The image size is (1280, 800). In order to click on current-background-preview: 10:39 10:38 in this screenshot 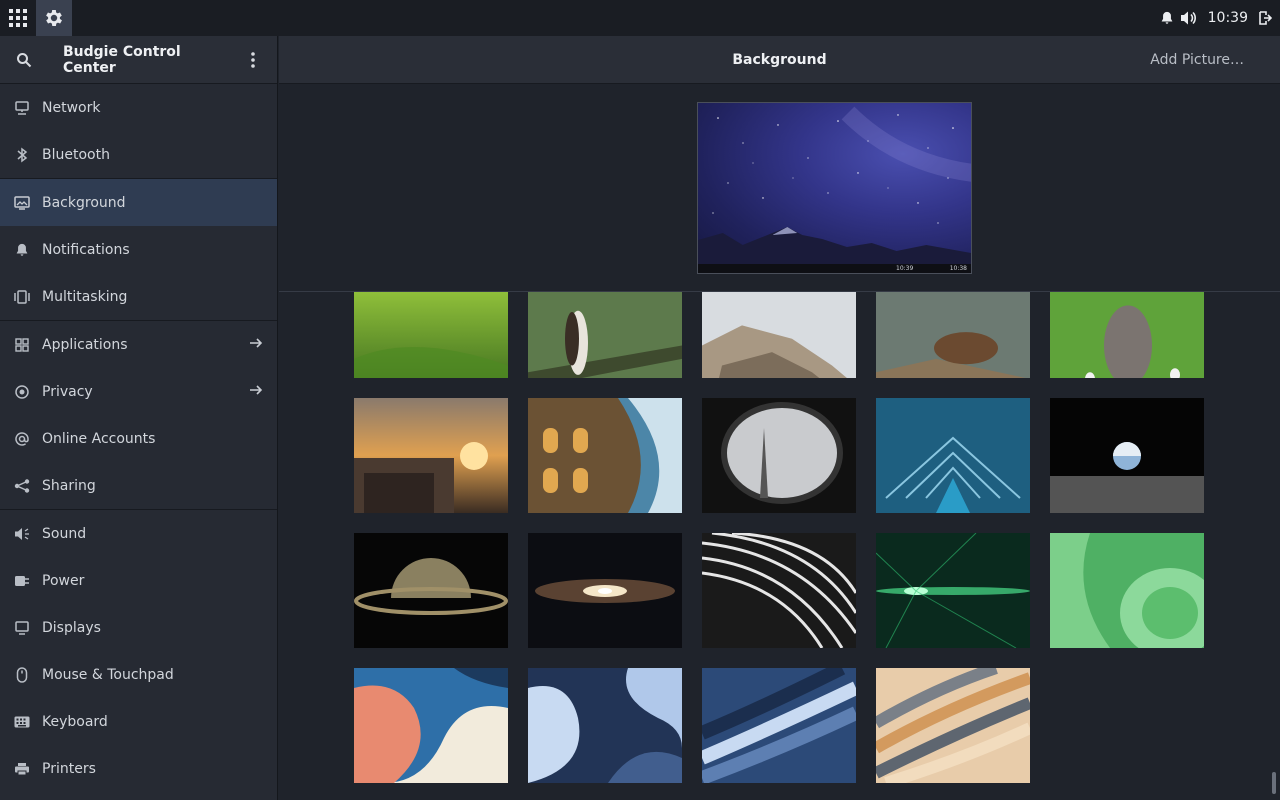, I will do `click(834, 188)`.